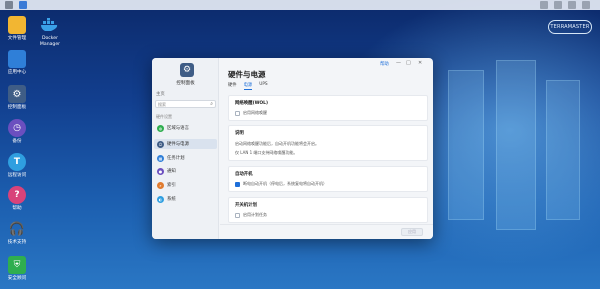 The image size is (600, 289). What do you see at coordinates (586, 5) in the screenshot?
I see `settings-icon` at bounding box center [586, 5].